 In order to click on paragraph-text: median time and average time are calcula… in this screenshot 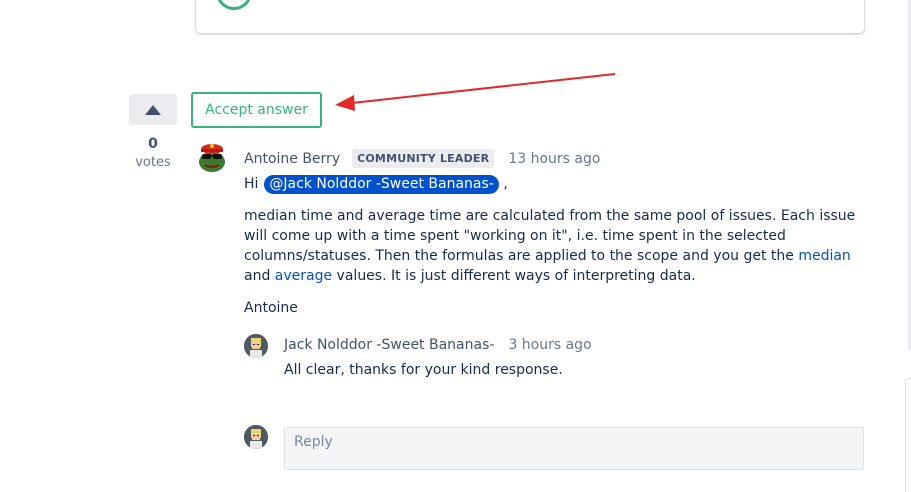, I will do `click(550, 236)`.